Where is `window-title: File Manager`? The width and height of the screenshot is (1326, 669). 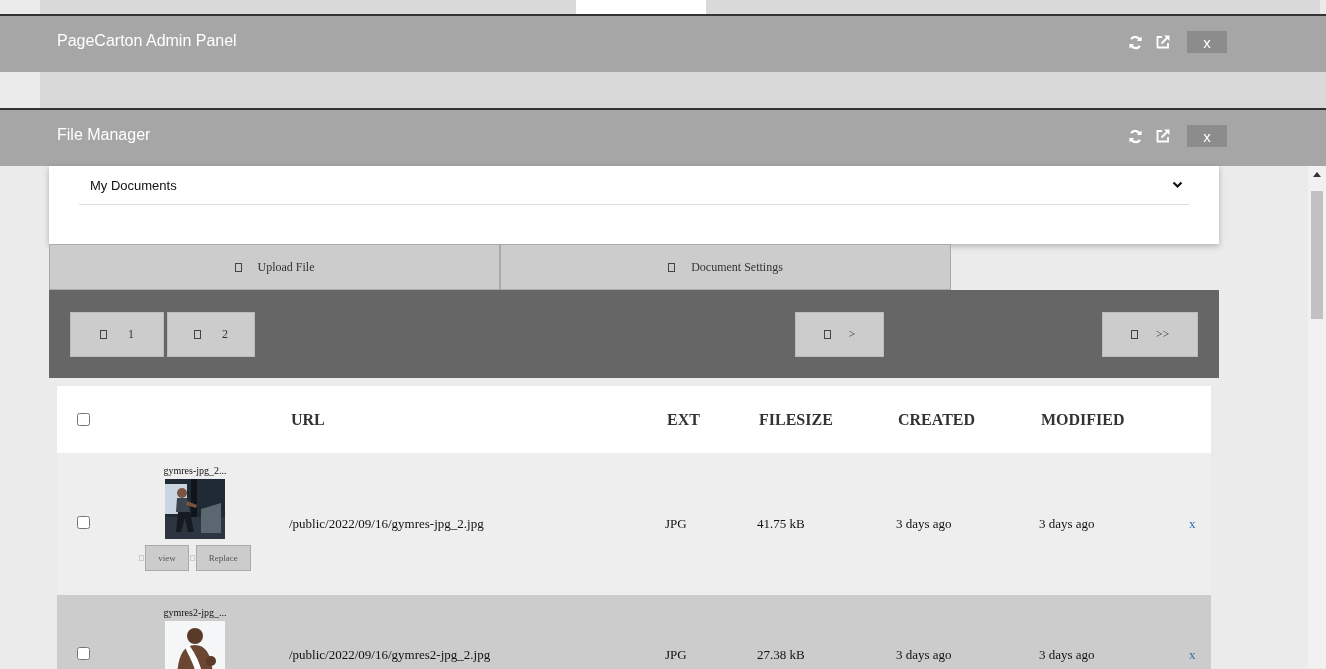 window-title: File Manager is located at coordinates (104, 135).